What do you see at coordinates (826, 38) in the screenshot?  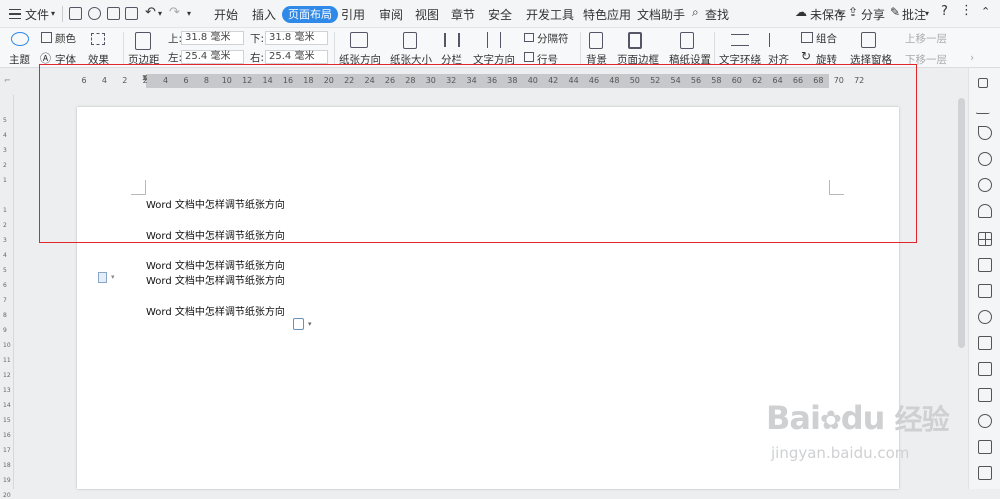 I see `group-button: 组合` at bounding box center [826, 38].